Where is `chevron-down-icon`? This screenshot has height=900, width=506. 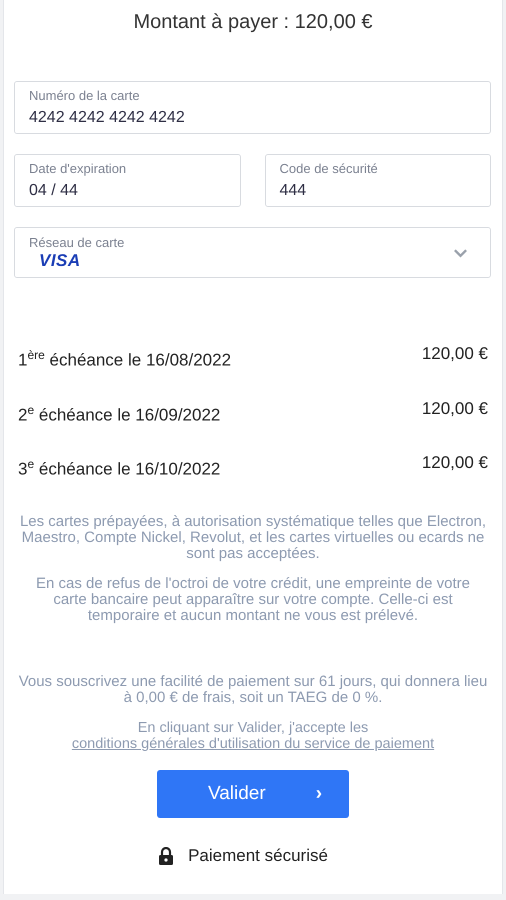 chevron-down-icon is located at coordinates (460, 253).